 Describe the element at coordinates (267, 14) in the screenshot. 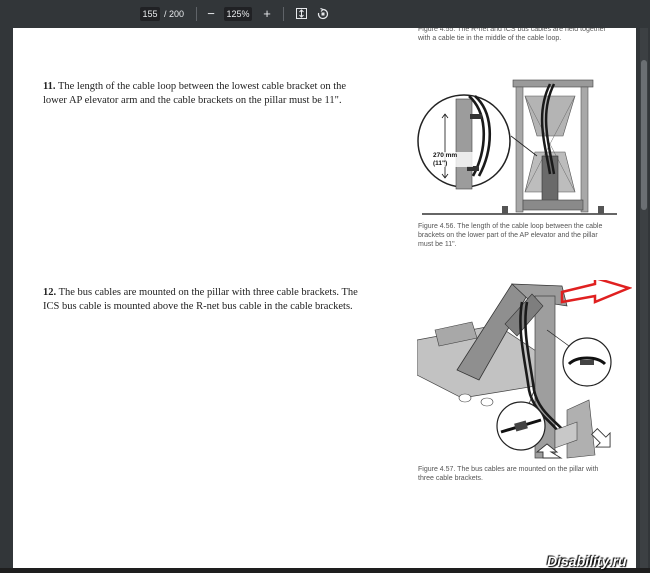

I see `zoom-in-button: +` at that location.